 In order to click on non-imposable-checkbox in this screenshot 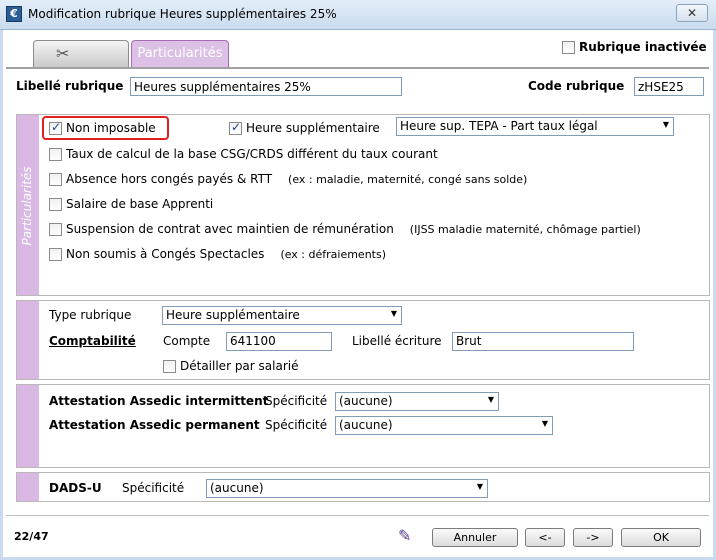, I will do `click(55, 127)`.